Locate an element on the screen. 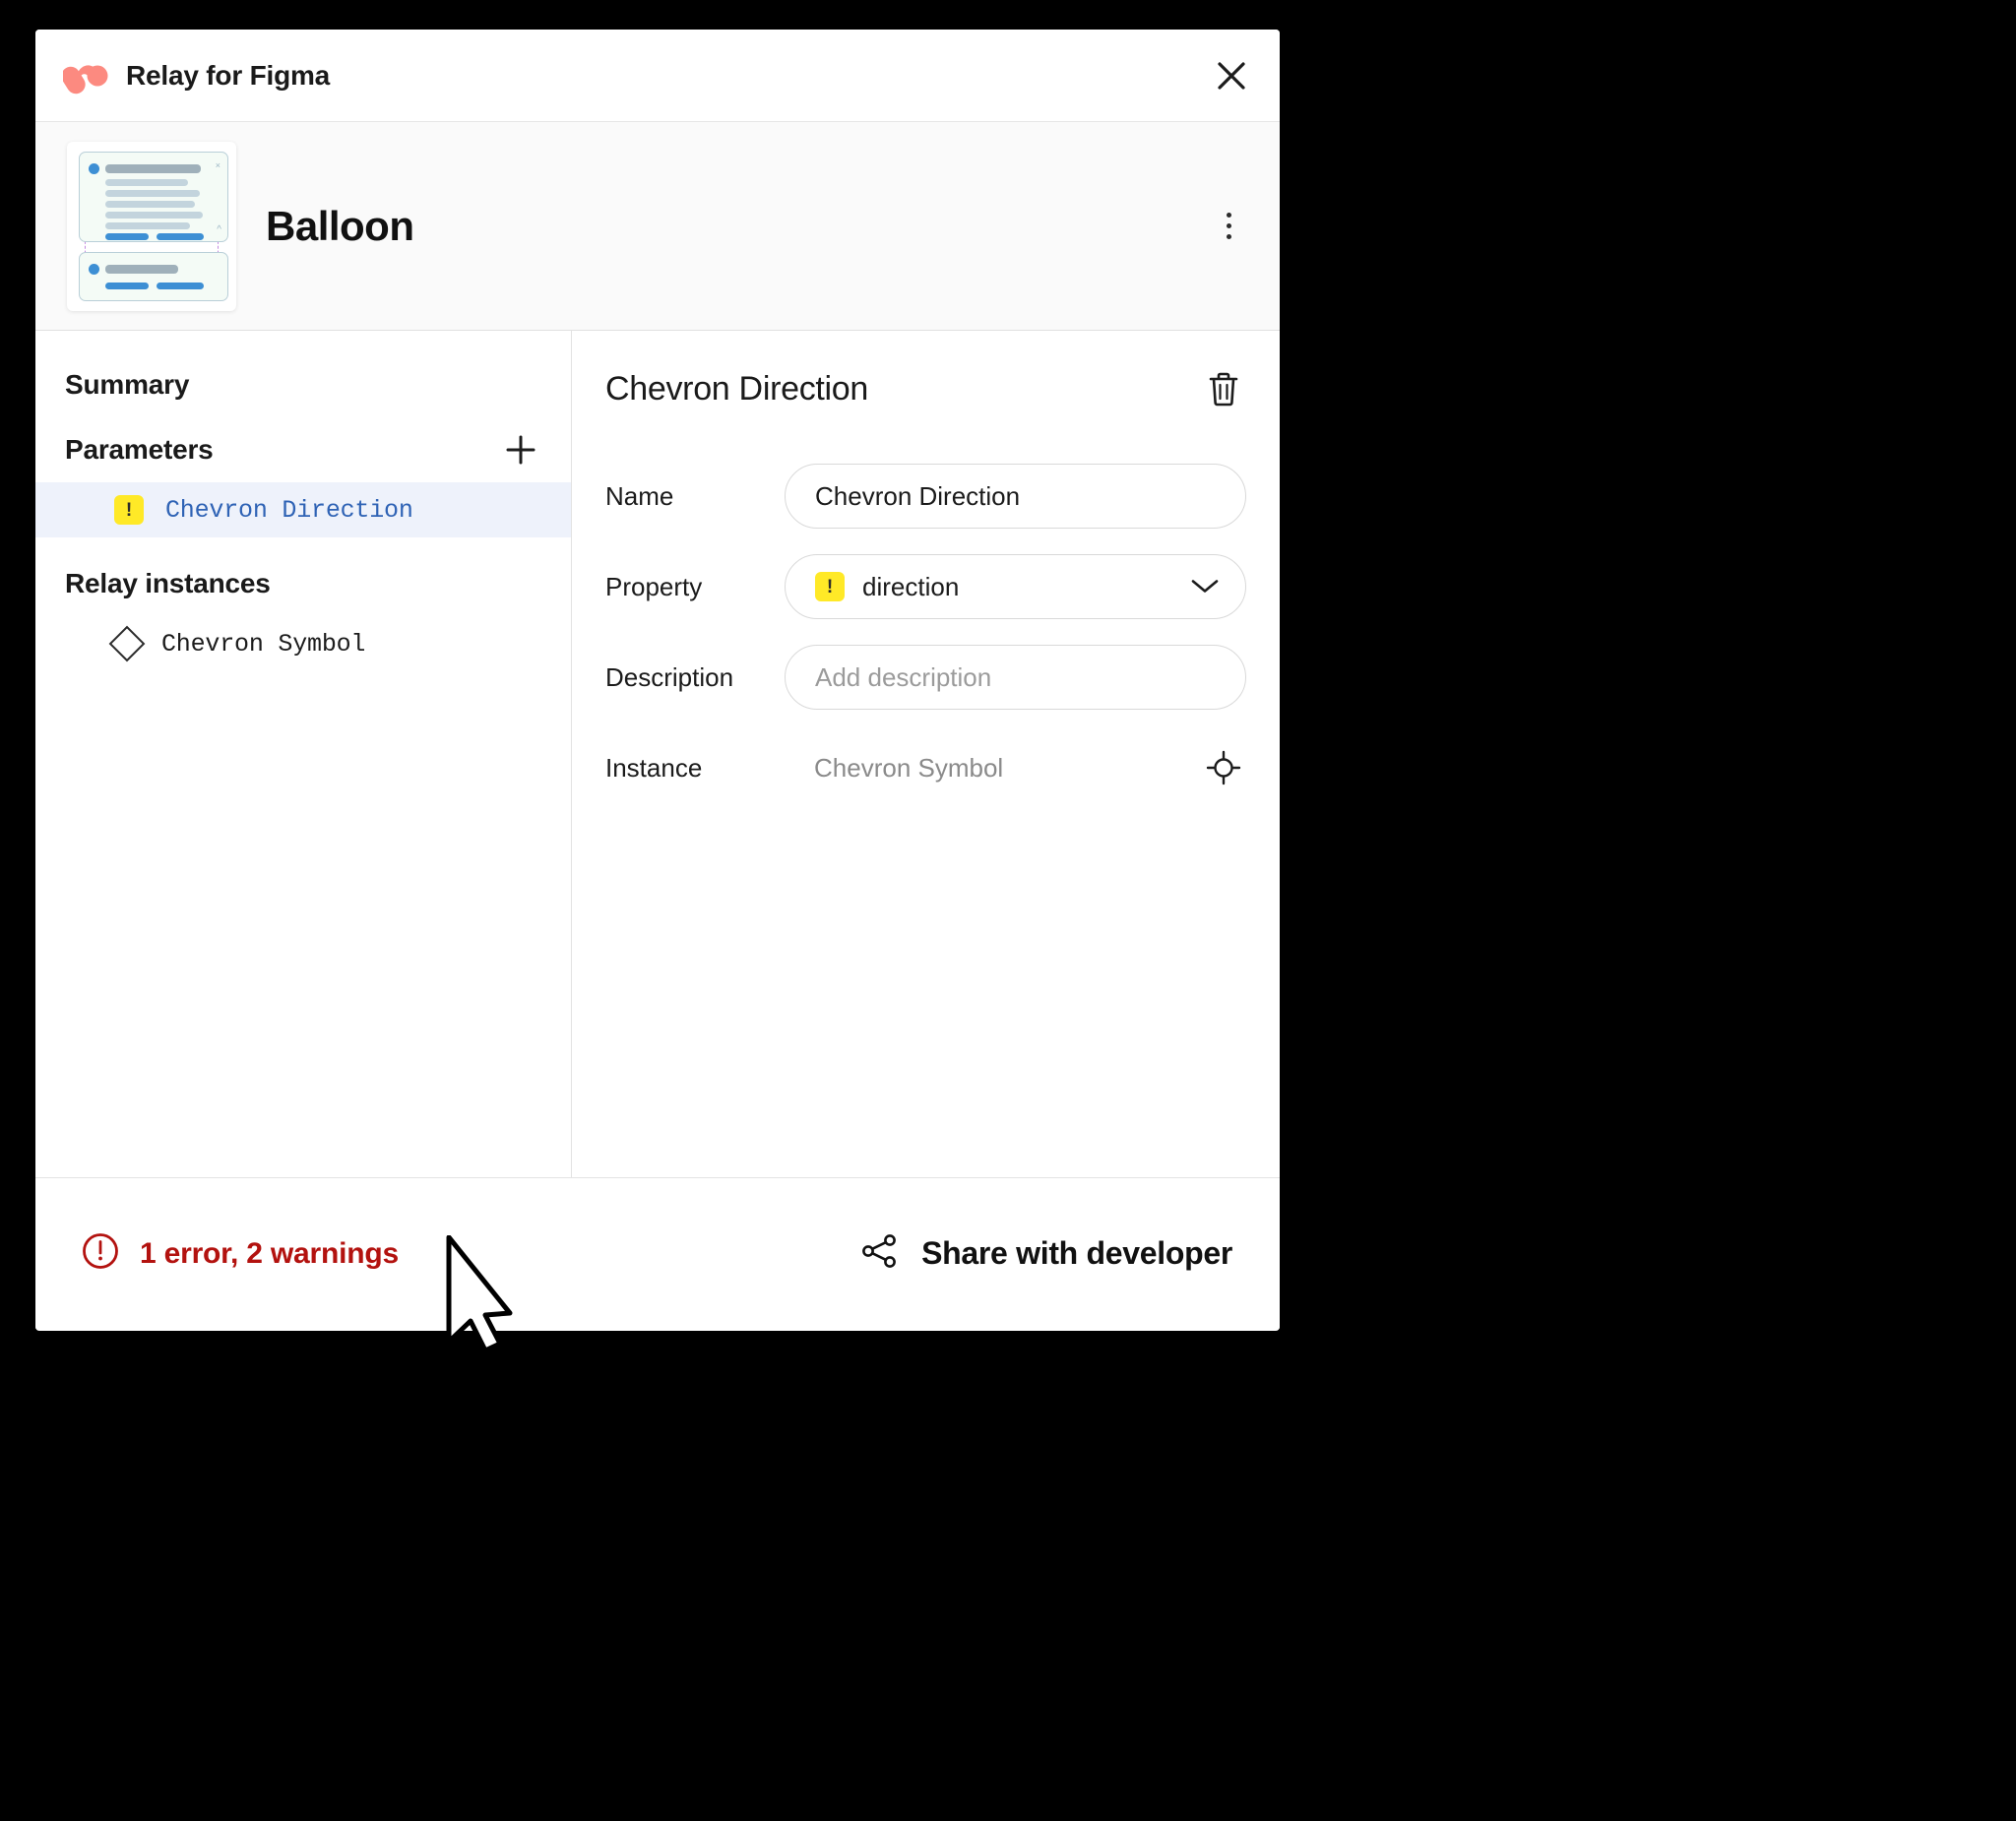 The image size is (2016, 1821). relay-instances-section-header: Relay instances is located at coordinates (303, 583).